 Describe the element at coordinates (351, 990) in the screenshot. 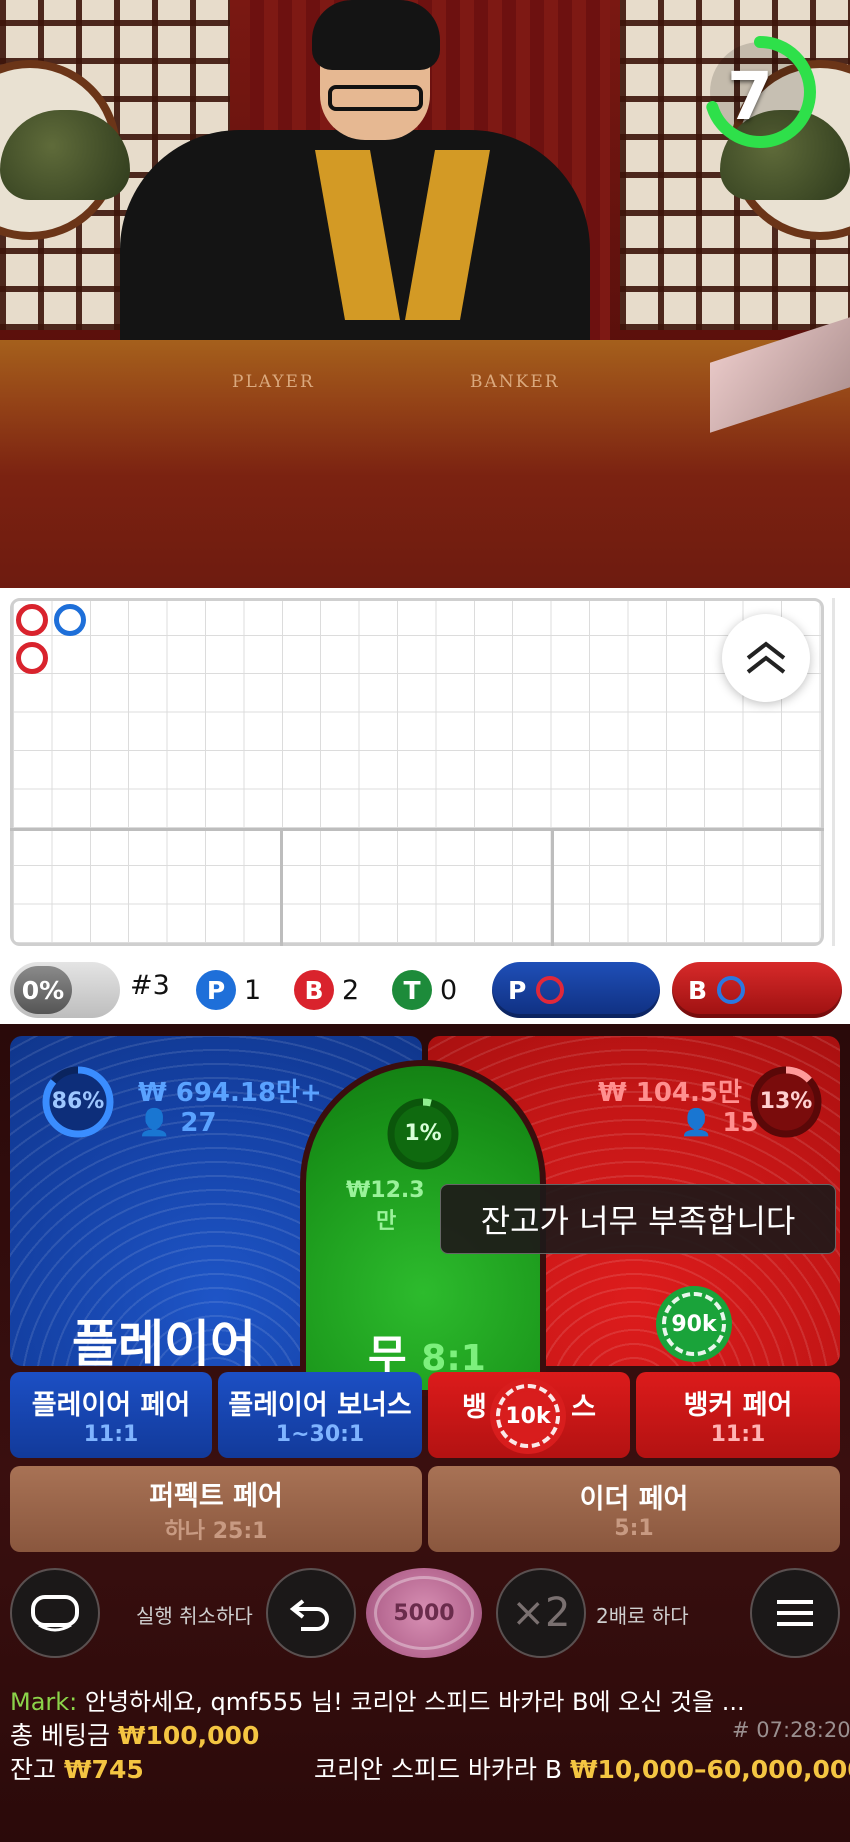

I see `banker-count: 2` at that location.